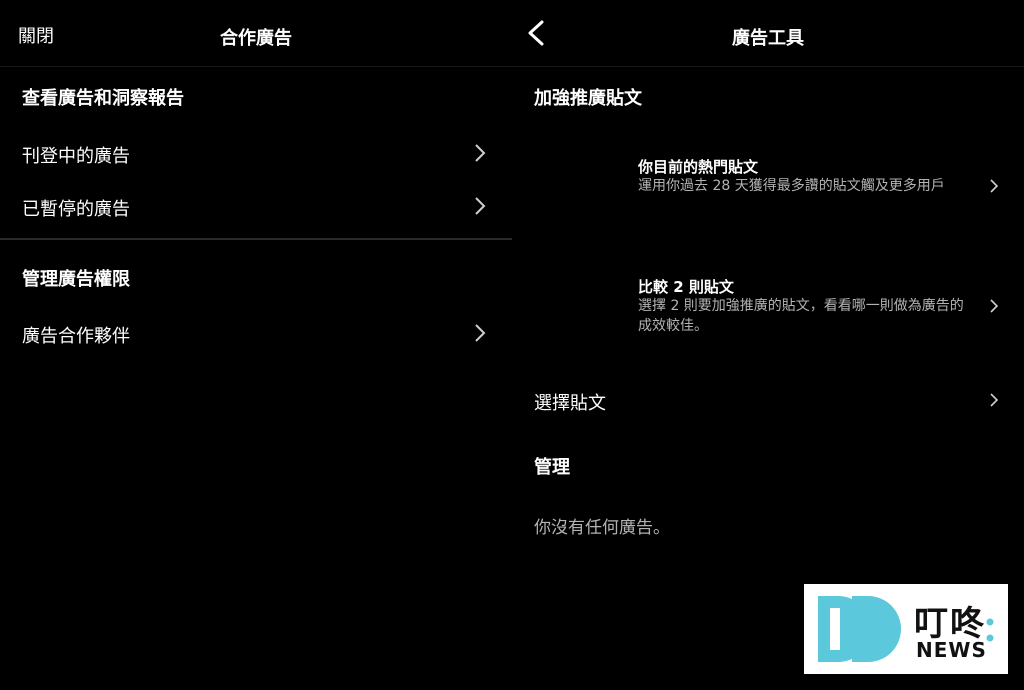 The image size is (1024, 690). What do you see at coordinates (801, 316) in the screenshot?
I see `post-option-desc: 選擇 2 則要加強推廣的貼文，看看哪一則做為廣告的成效較佳。` at bounding box center [801, 316].